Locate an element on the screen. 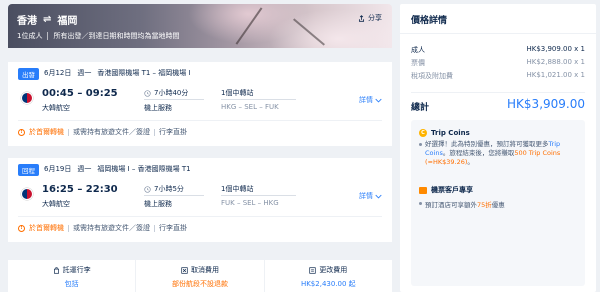  flight-date-line: 6月12日 週一 香港國際機場 T1 – 福岡機場 I is located at coordinates (117, 73).